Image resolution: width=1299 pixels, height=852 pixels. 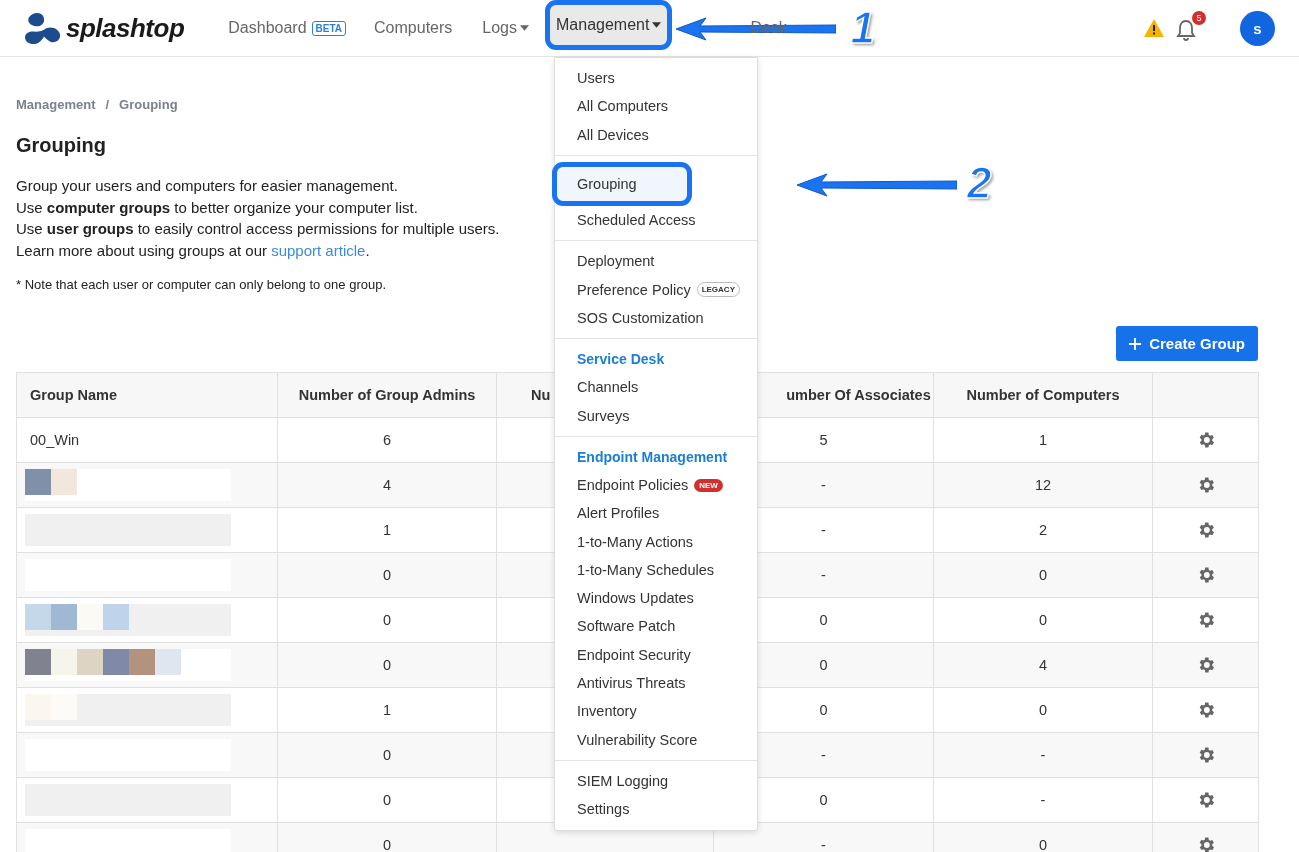 I want to click on intro-text: Group your users and computers for easier management., so click(x=207, y=186).